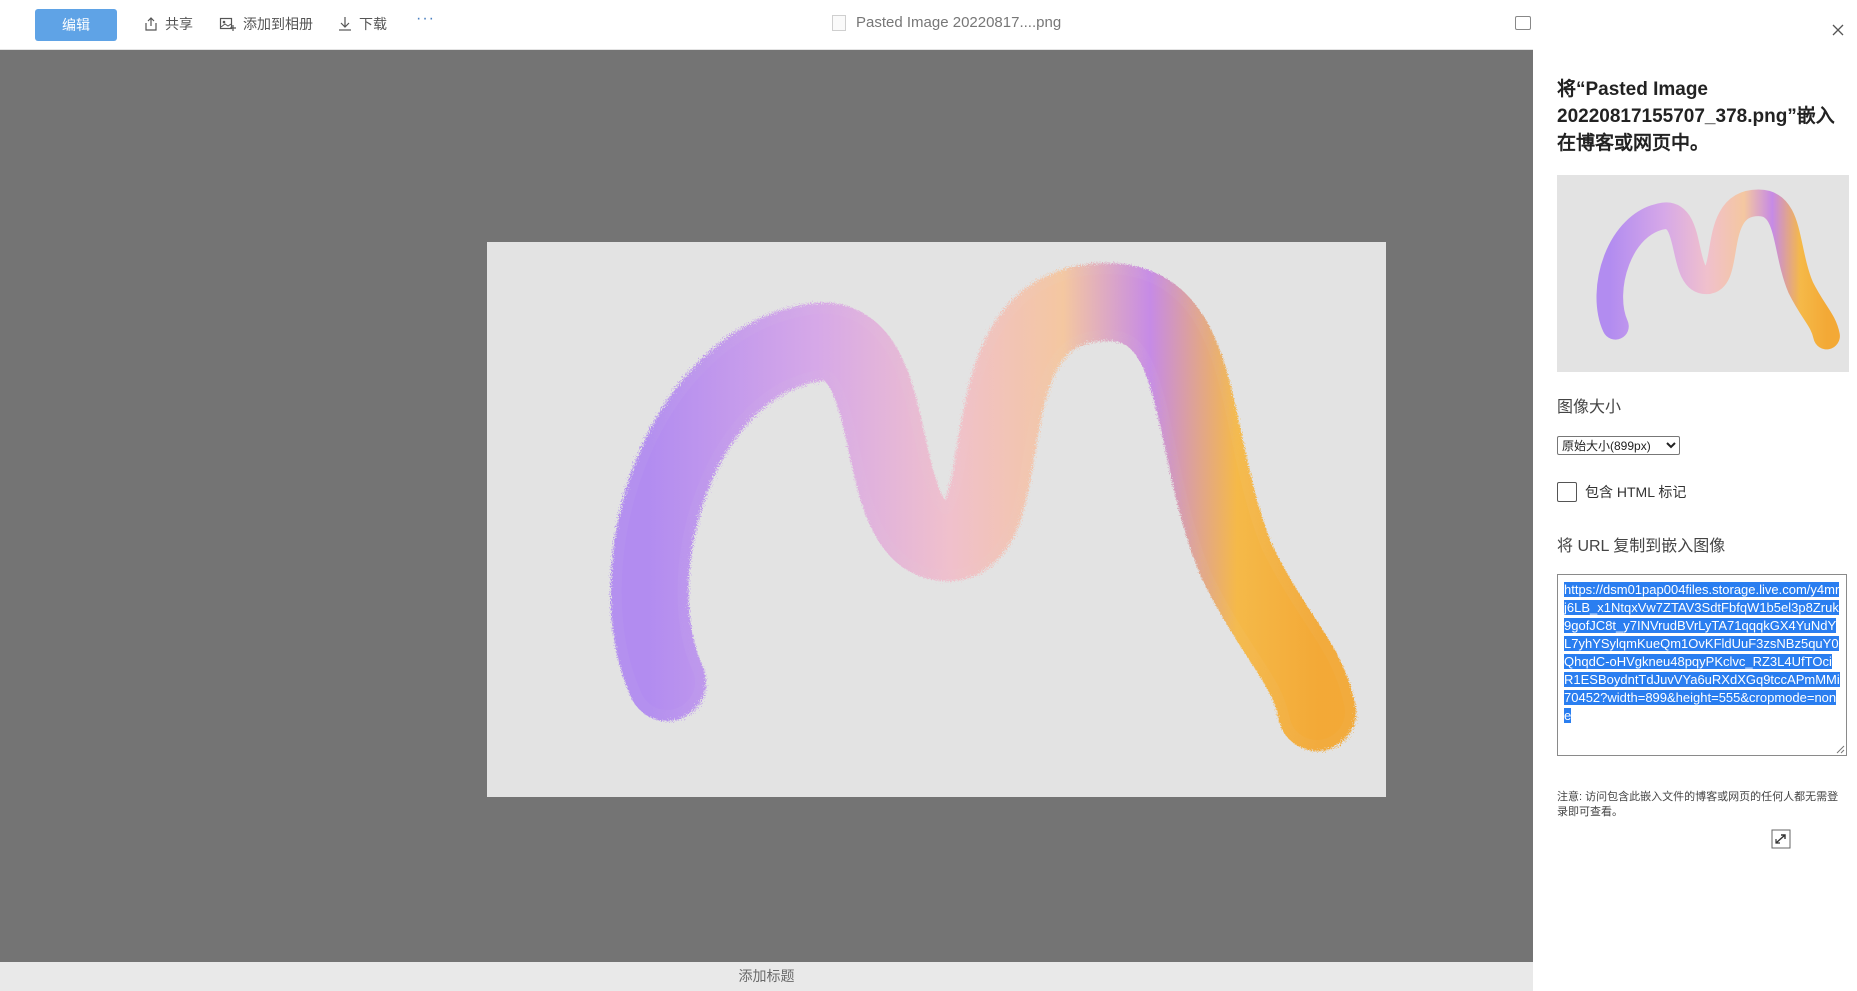  I want to click on file-icon, so click(839, 22).